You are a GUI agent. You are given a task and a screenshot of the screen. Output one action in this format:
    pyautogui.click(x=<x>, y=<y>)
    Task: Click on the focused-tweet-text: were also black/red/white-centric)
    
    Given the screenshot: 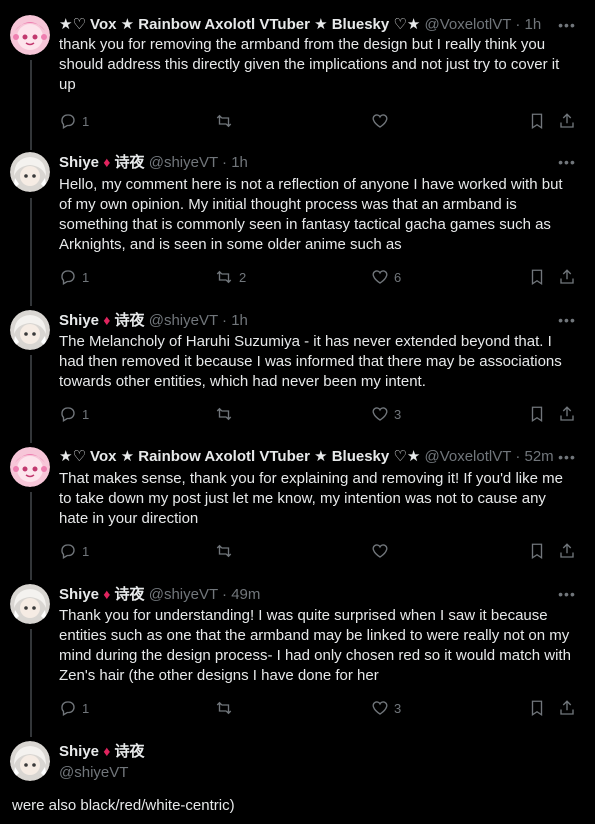 What is the action you would take?
    pyautogui.click(x=123, y=805)
    